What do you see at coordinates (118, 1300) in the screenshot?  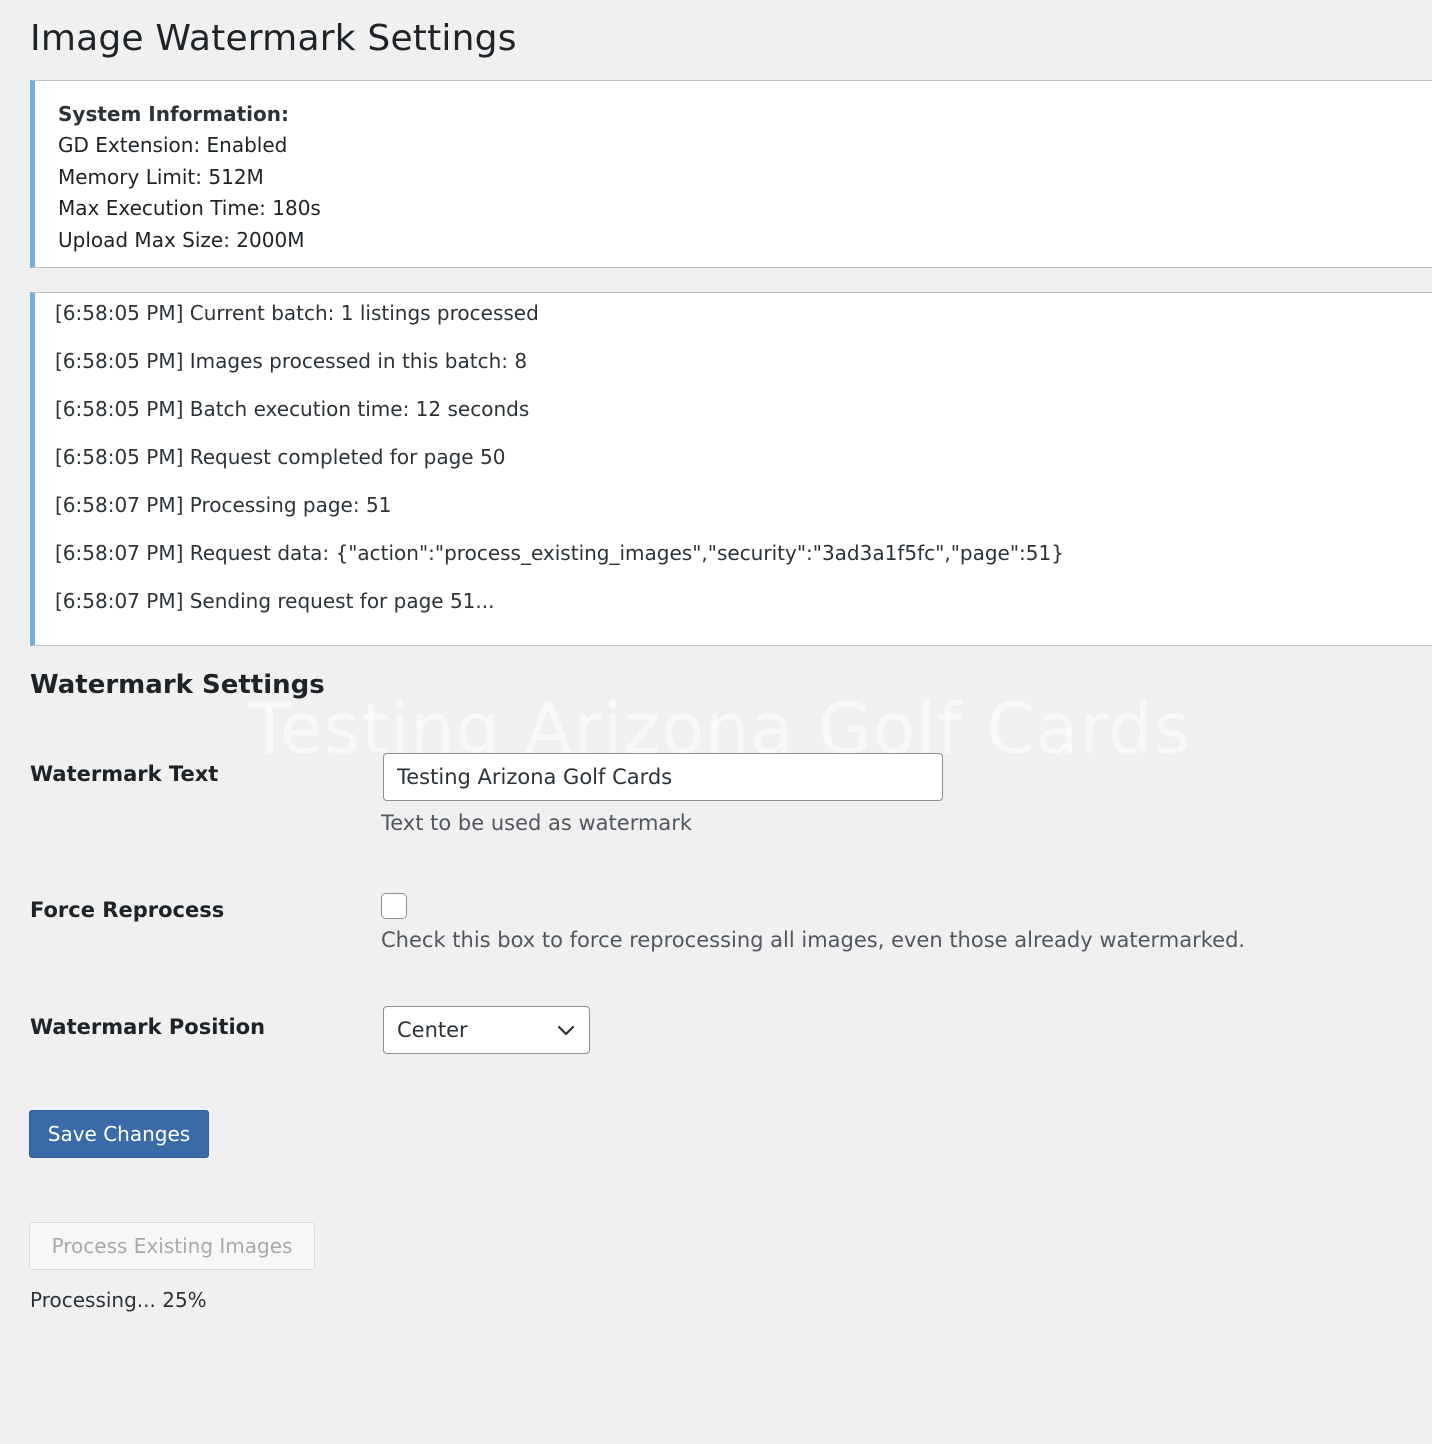 I see `progress-status: Processing... 25%` at bounding box center [118, 1300].